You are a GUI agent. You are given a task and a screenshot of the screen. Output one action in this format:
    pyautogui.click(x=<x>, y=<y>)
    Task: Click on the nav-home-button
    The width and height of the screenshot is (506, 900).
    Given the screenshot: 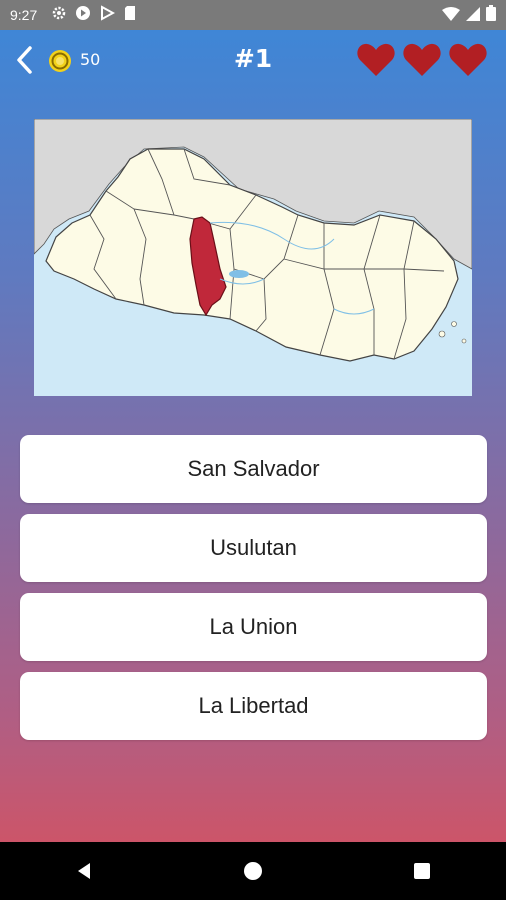 What is the action you would take?
    pyautogui.click(x=253, y=871)
    